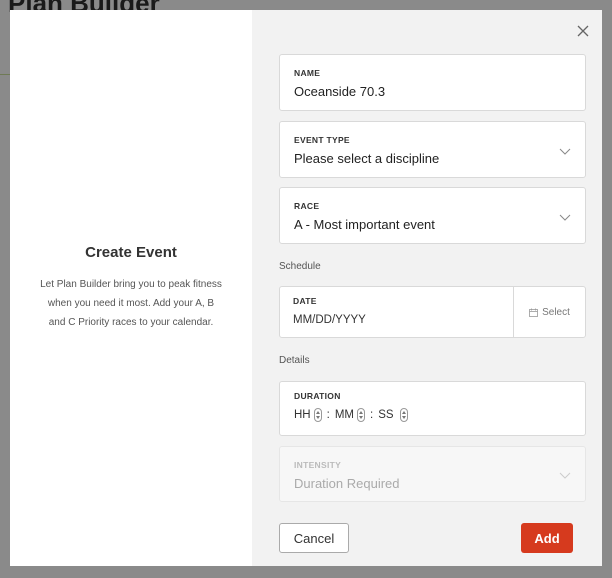 This screenshot has height=578, width=612. I want to click on duration-field: DURATION HH : MM : SS, so click(432, 408).